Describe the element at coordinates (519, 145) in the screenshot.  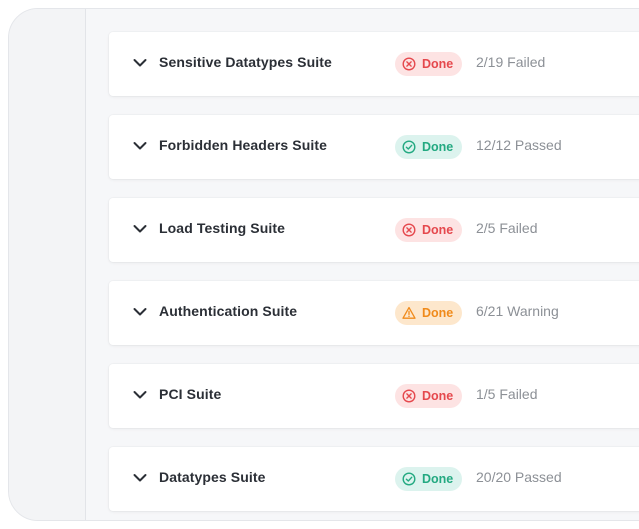
I see `result-text: 12/12 Passed` at that location.